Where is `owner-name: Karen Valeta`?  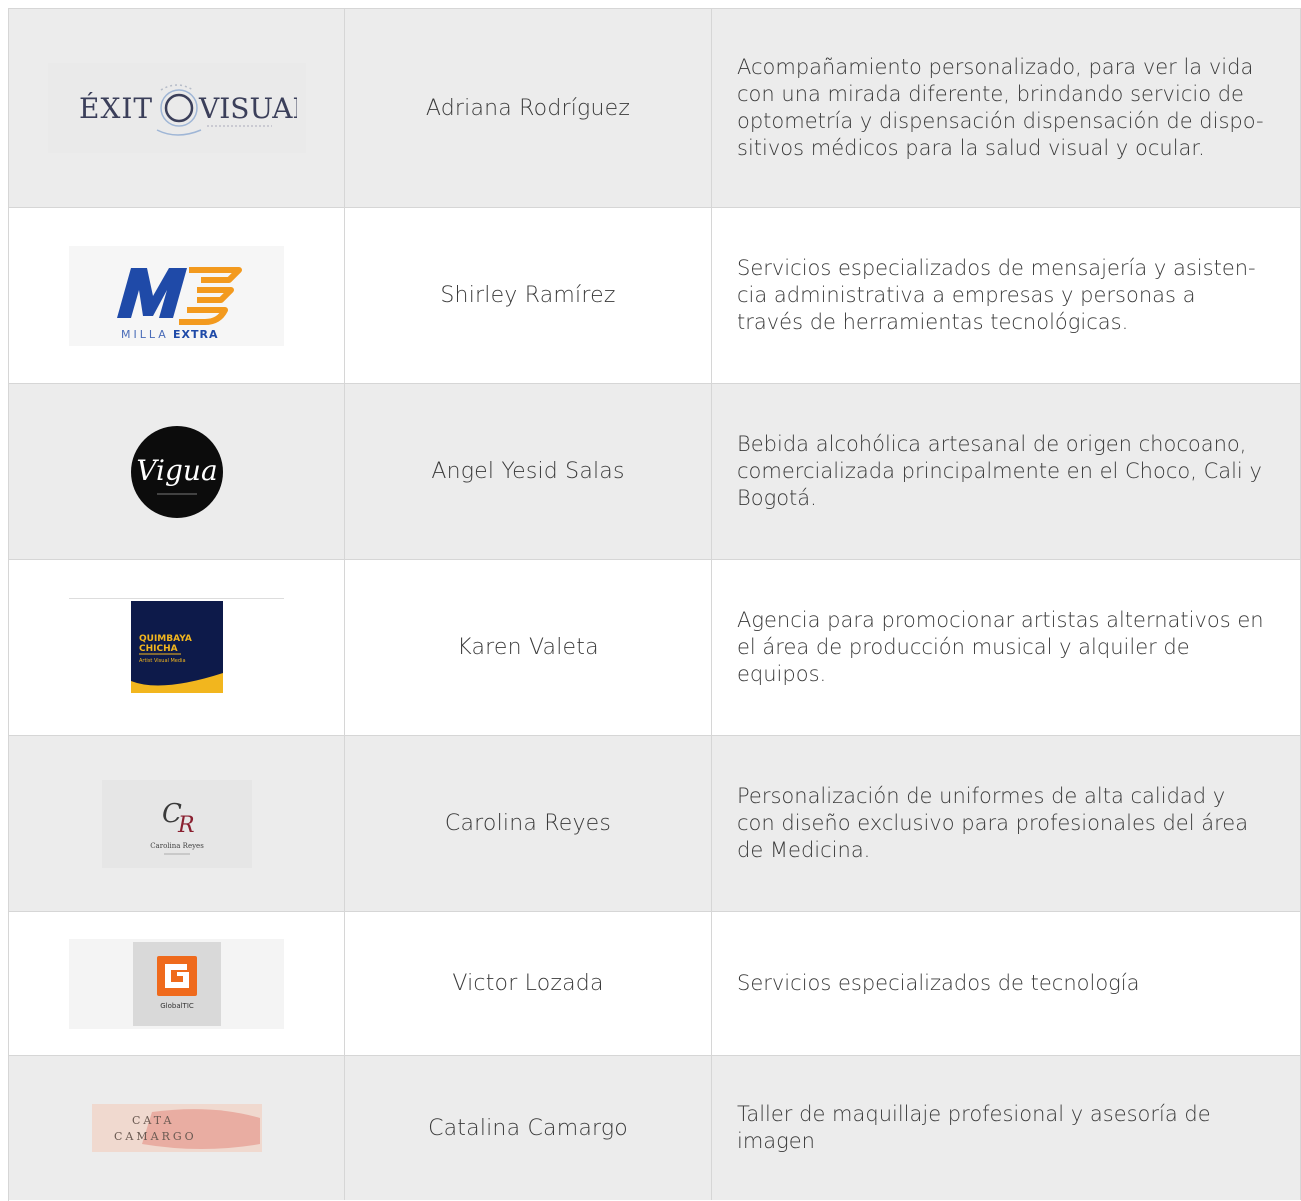
owner-name: Karen Valeta is located at coordinates (528, 647).